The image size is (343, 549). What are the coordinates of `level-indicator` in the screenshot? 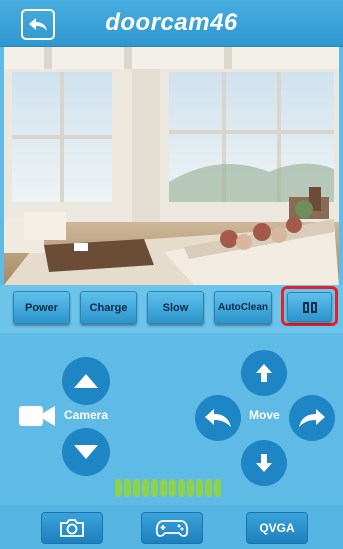 It's located at (168, 488).